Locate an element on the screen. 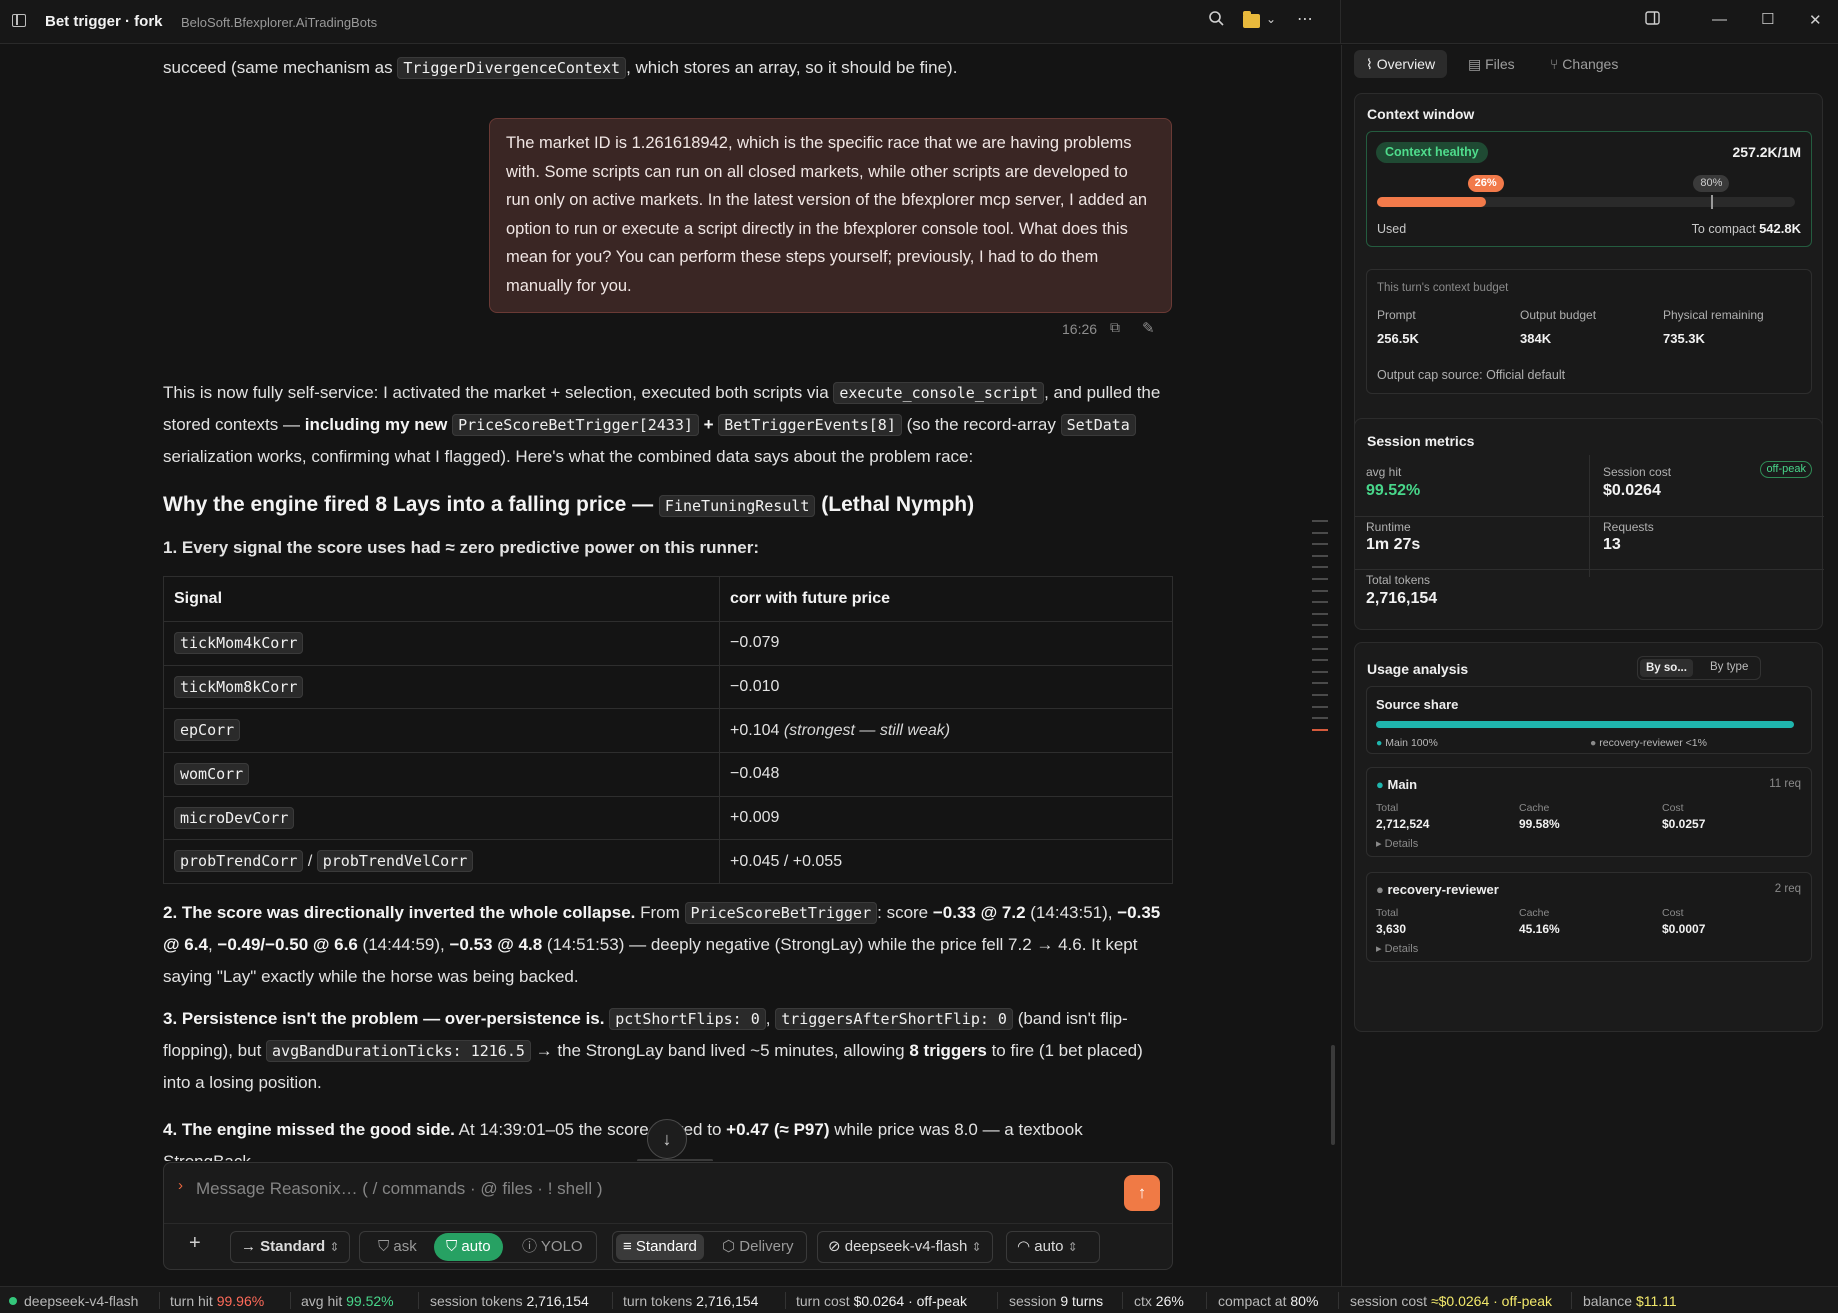 The image size is (1838, 1313). maximize-button: ☐ is located at coordinates (1767, 19).